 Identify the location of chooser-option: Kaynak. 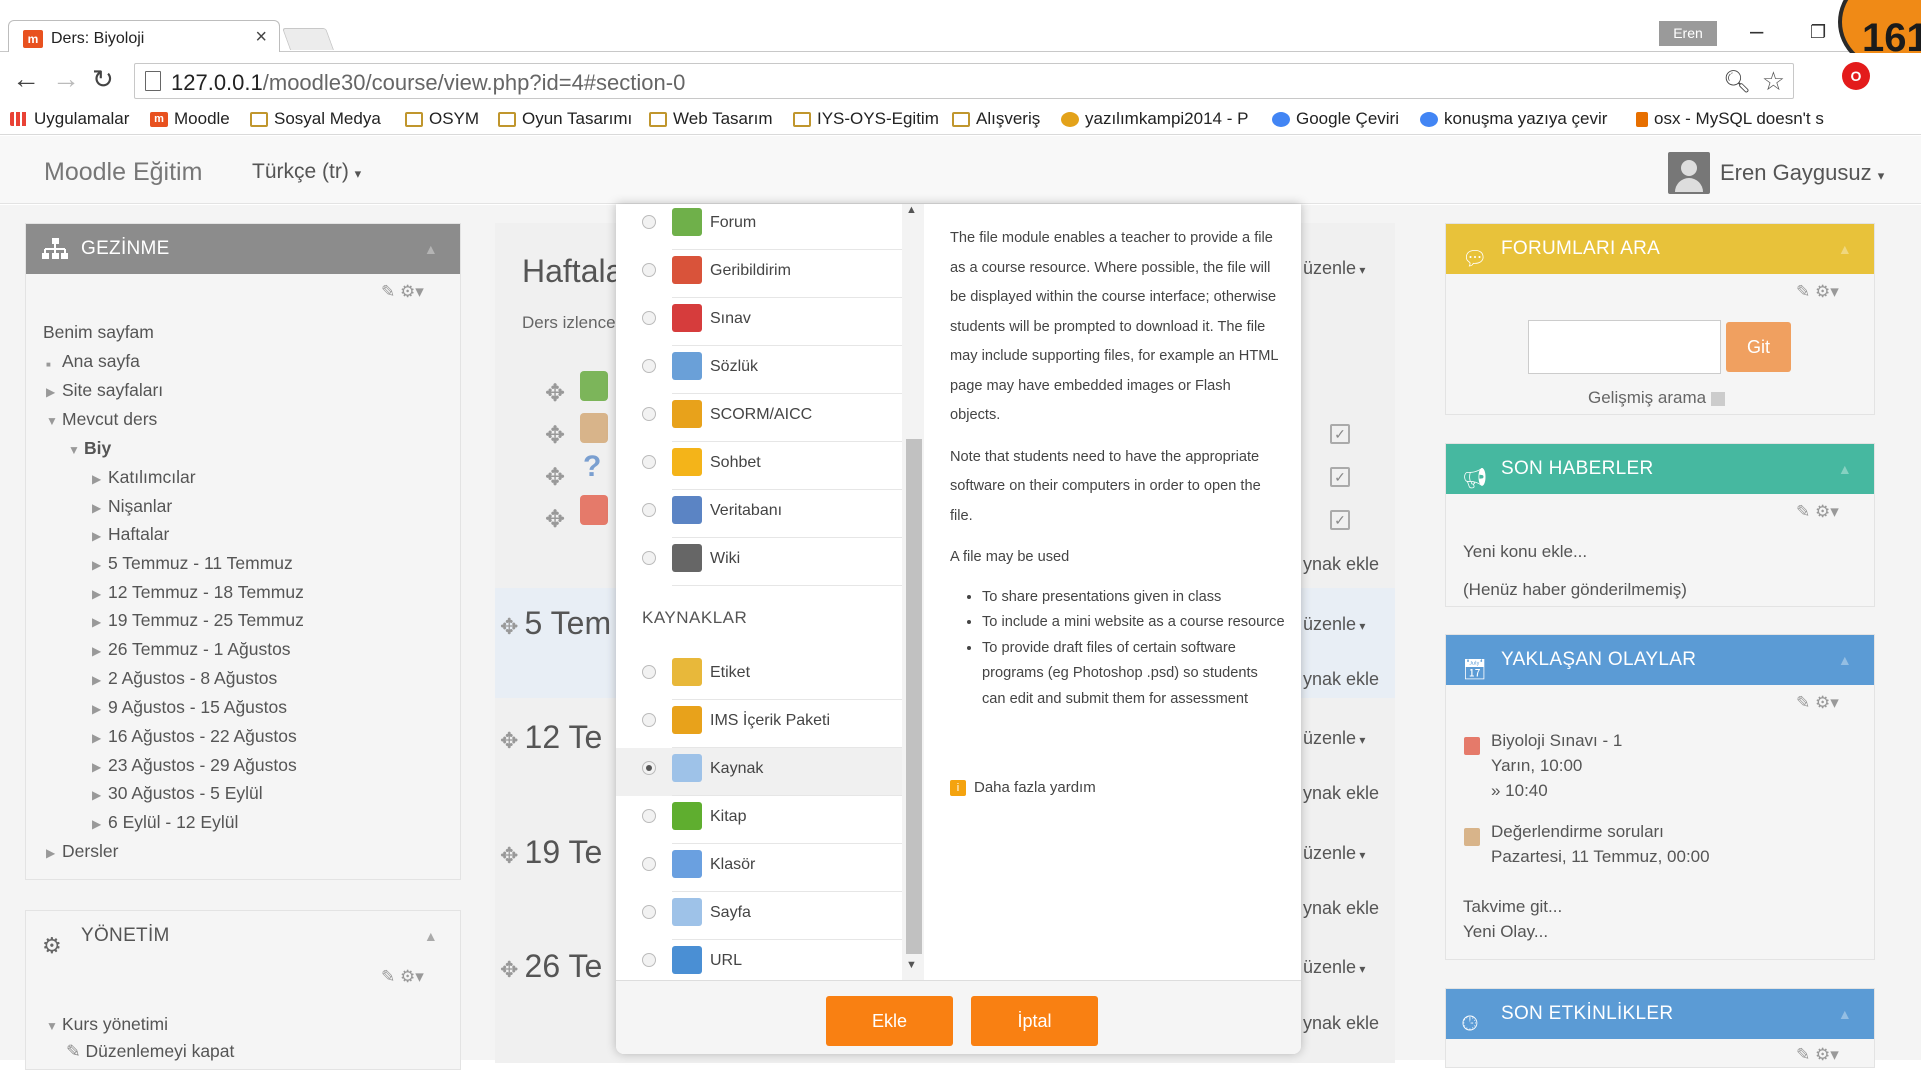
(759, 772).